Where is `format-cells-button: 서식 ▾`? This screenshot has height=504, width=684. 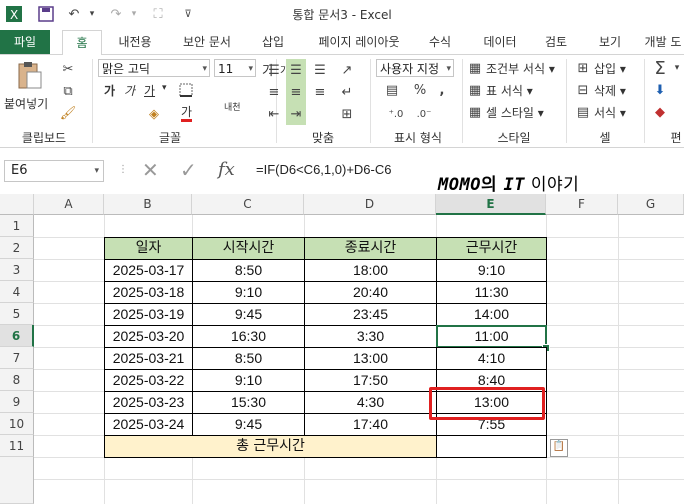 format-cells-button: 서식 ▾ is located at coordinates (610, 112).